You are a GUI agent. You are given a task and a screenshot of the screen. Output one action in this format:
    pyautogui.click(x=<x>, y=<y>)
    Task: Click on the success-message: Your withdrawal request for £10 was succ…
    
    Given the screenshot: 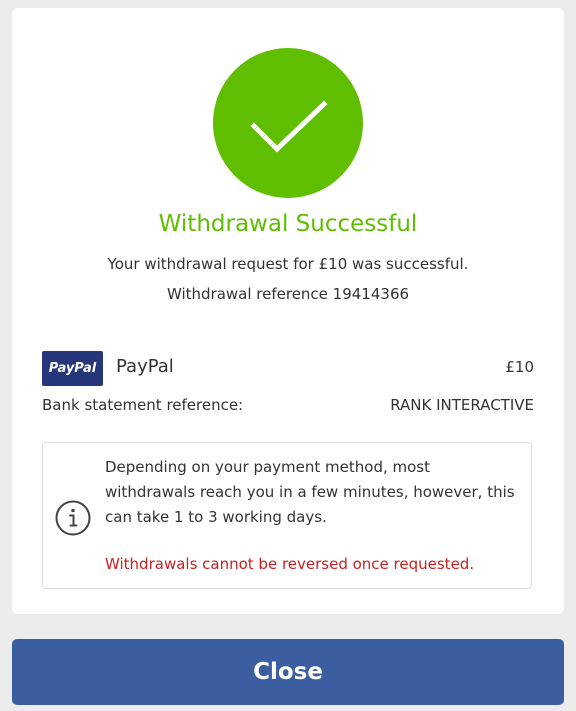 What is the action you would take?
    pyautogui.click(x=288, y=264)
    